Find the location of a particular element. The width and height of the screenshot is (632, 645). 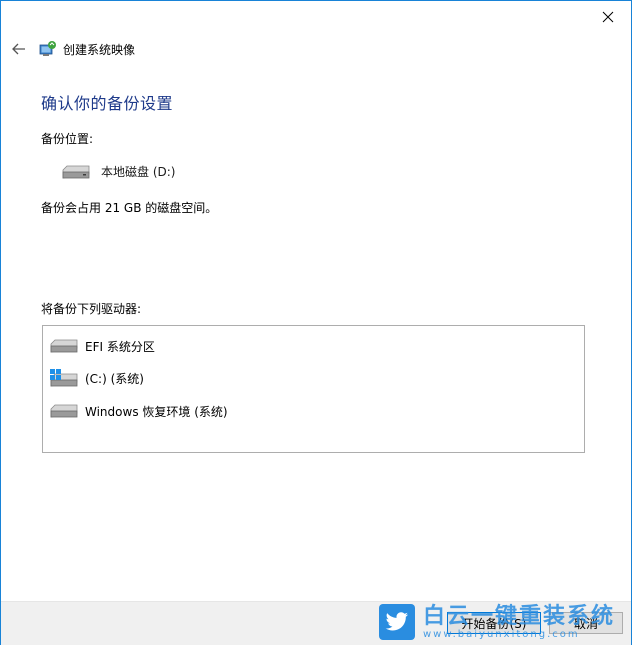

drive-label: EFI 系统分区 is located at coordinates (120, 346).